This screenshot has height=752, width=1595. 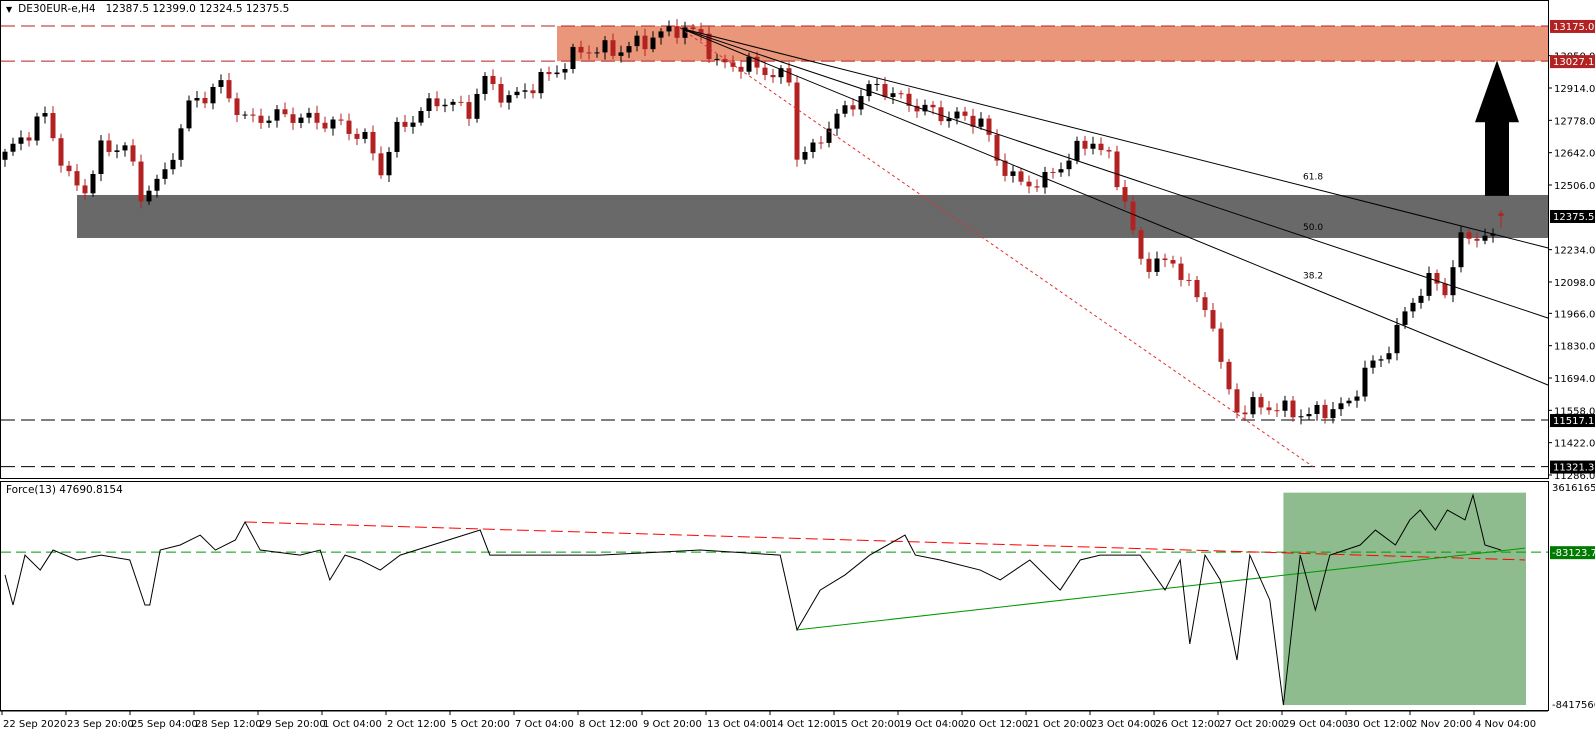 What do you see at coordinates (1574, 379) in the screenshot?
I see `y-axis-label: 11694.0` at bounding box center [1574, 379].